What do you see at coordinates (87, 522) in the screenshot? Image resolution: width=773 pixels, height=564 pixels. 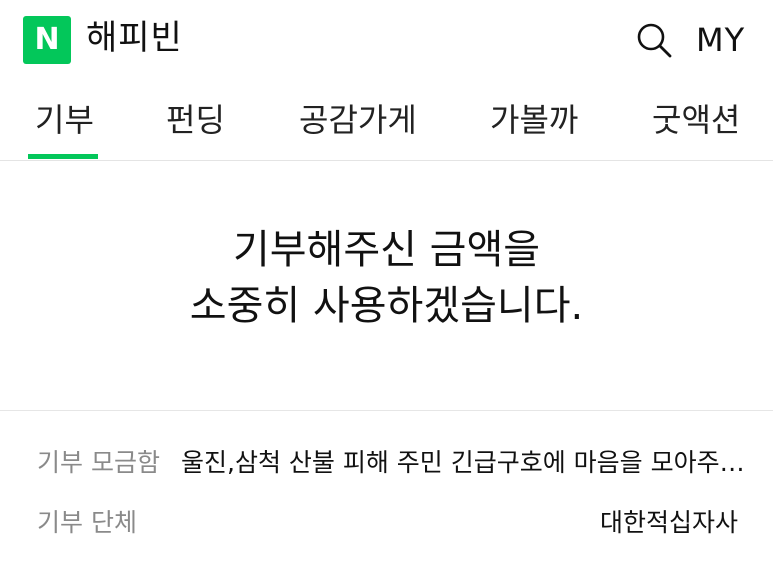 I see `organization-label: 기부 단체` at bounding box center [87, 522].